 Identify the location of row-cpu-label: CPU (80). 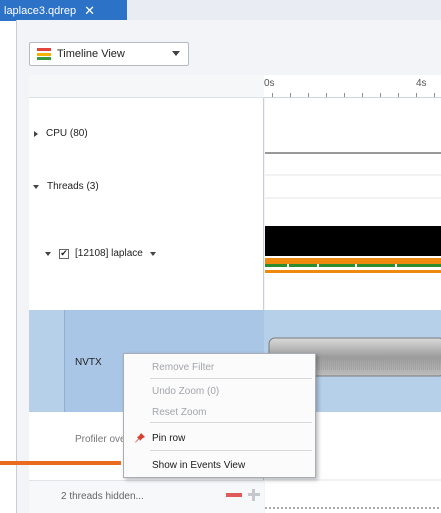
(67, 133).